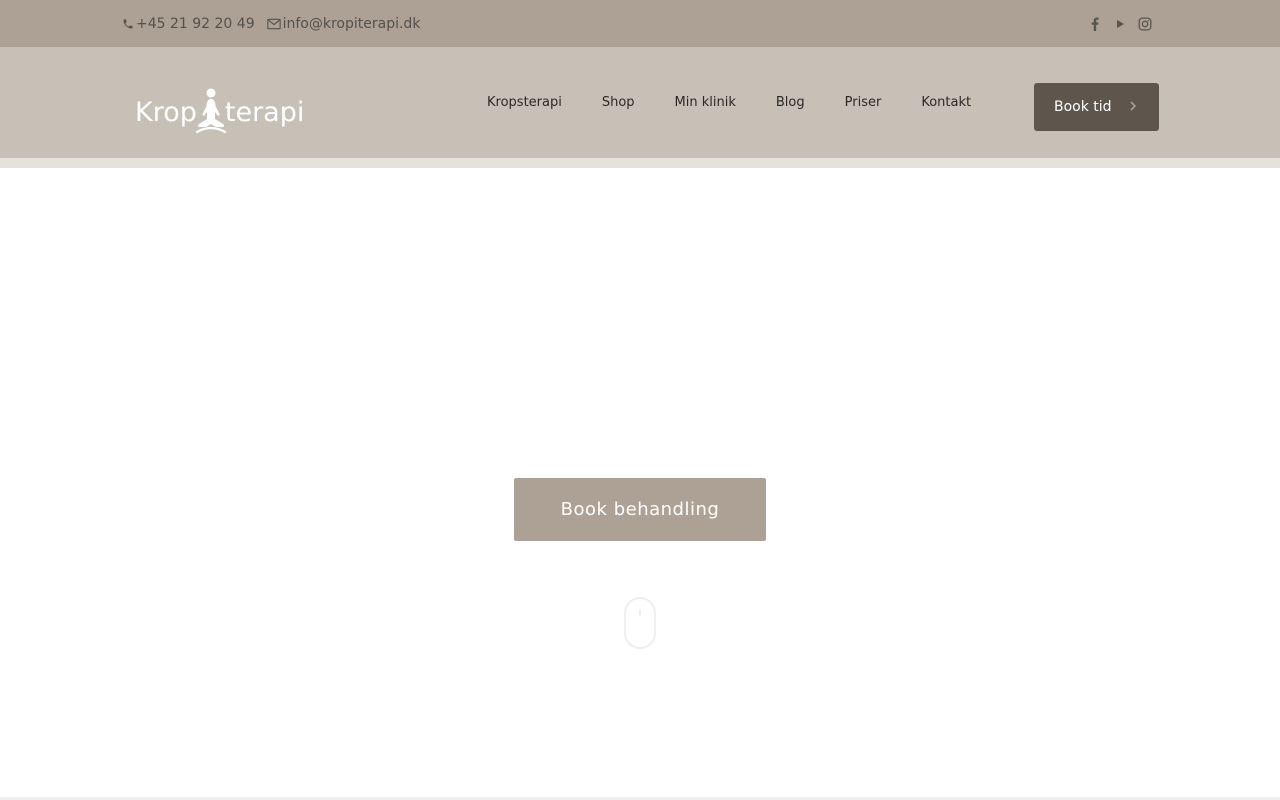 This screenshot has height=800, width=1280. What do you see at coordinates (128, 23) in the screenshot?
I see `phone-icon` at bounding box center [128, 23].